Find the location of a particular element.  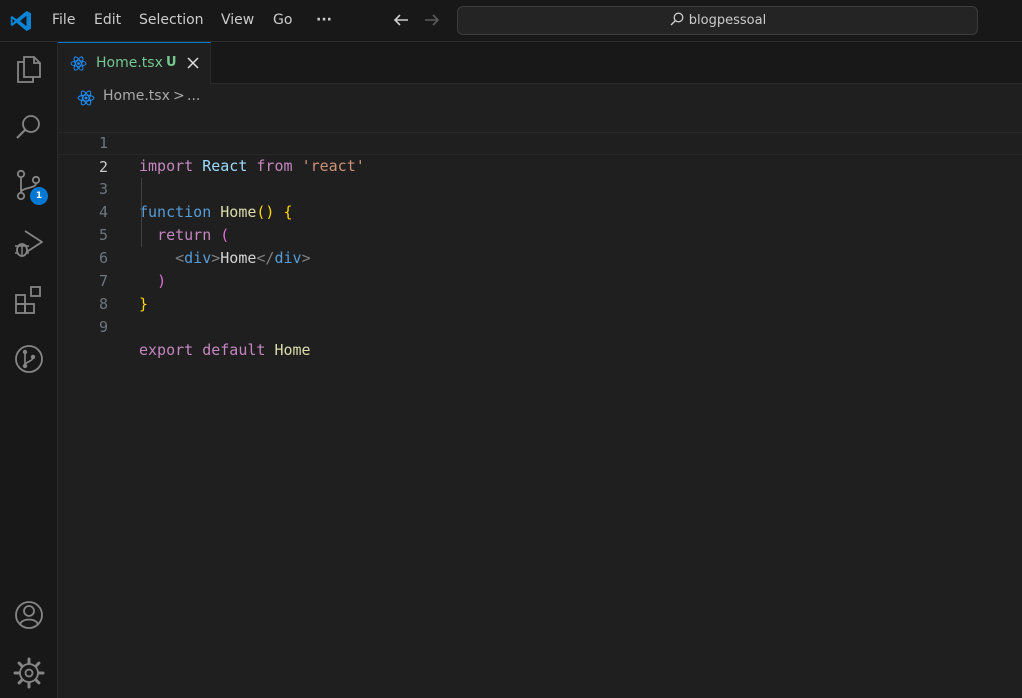

code-line: 9 export default Home is located at coordinates (540, 326).